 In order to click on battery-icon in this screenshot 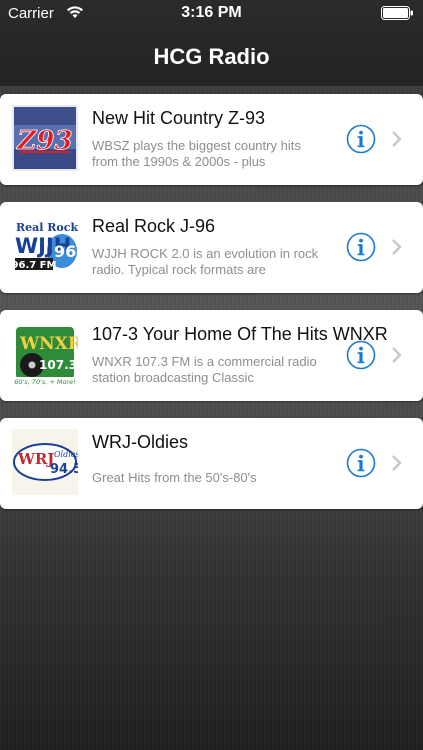, I will do `click(397, 13)`.